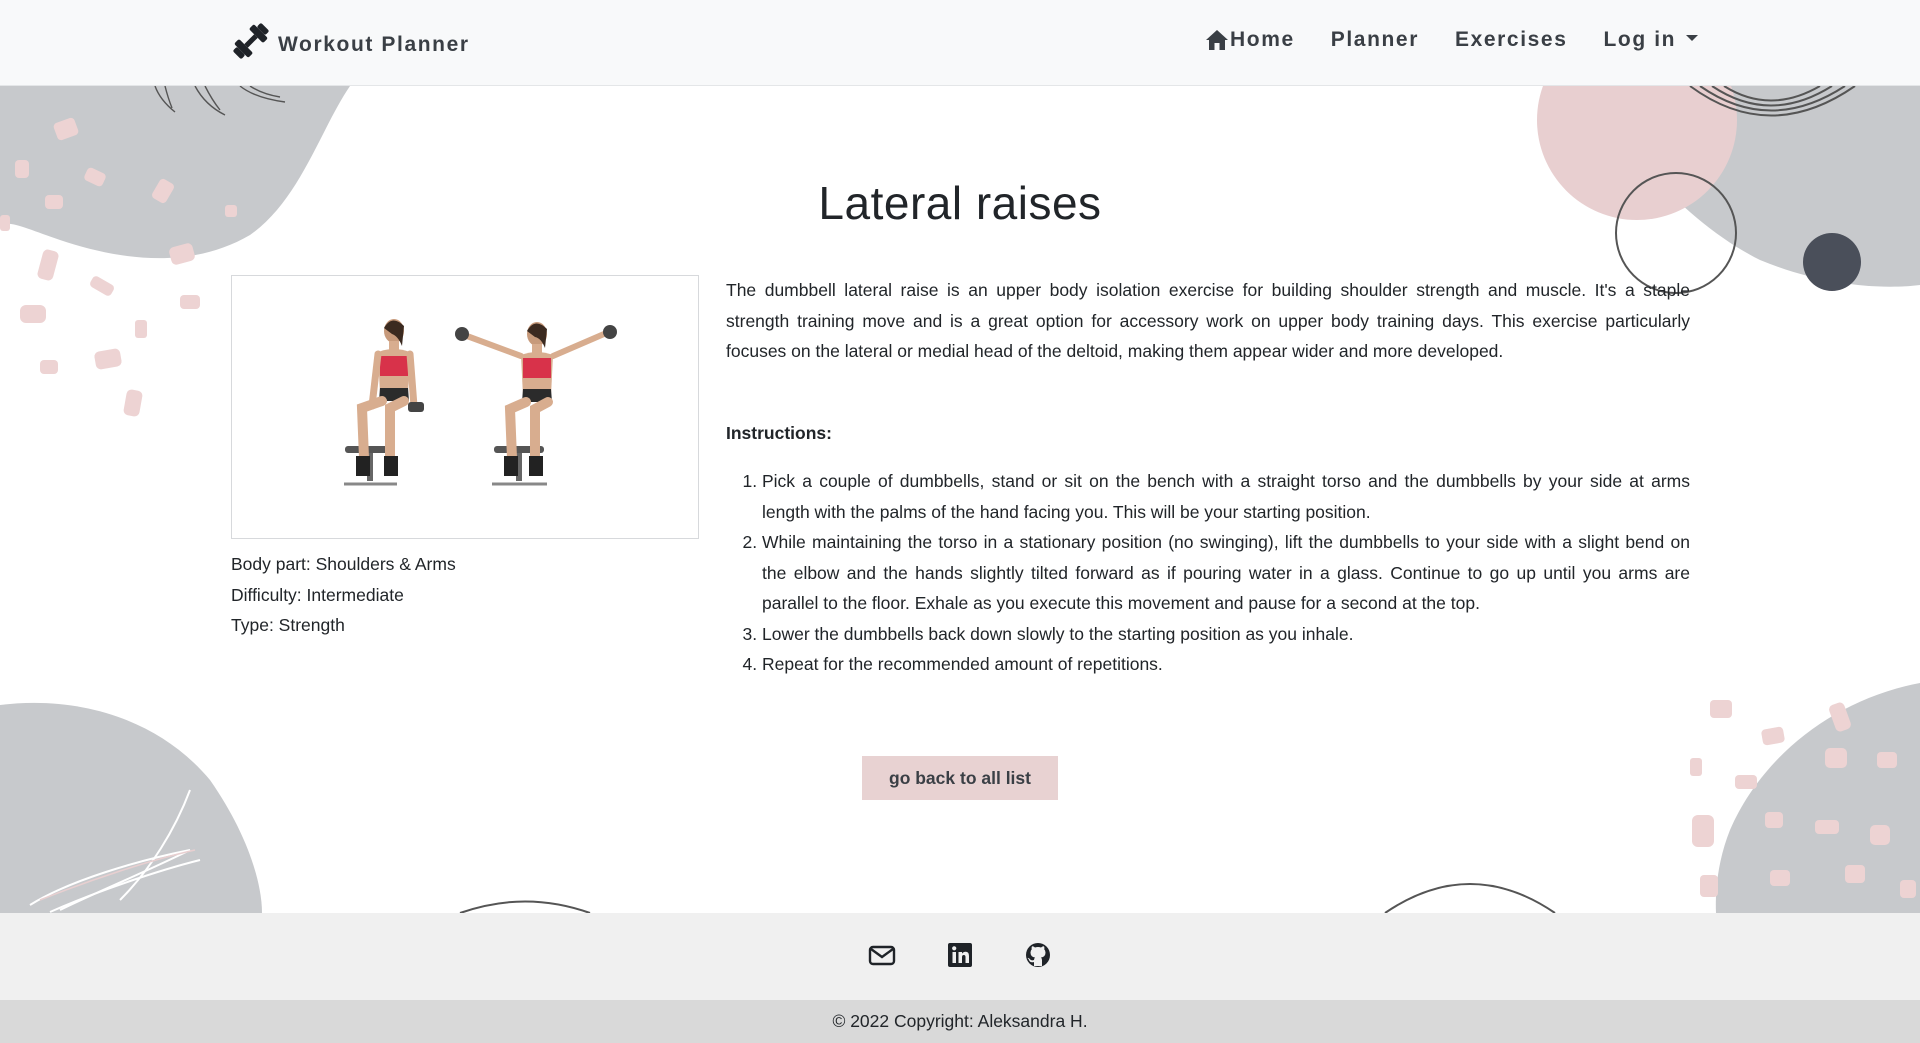 The image size is (1920, 1043). I want to click on nav-exercises: Exercises, so click(1511, 40).